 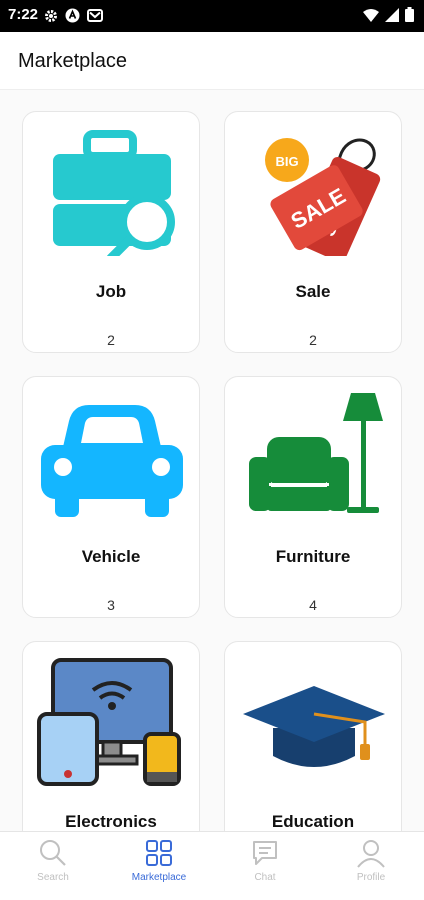 I want to click on devices-icon, so click(x=109, y=722).